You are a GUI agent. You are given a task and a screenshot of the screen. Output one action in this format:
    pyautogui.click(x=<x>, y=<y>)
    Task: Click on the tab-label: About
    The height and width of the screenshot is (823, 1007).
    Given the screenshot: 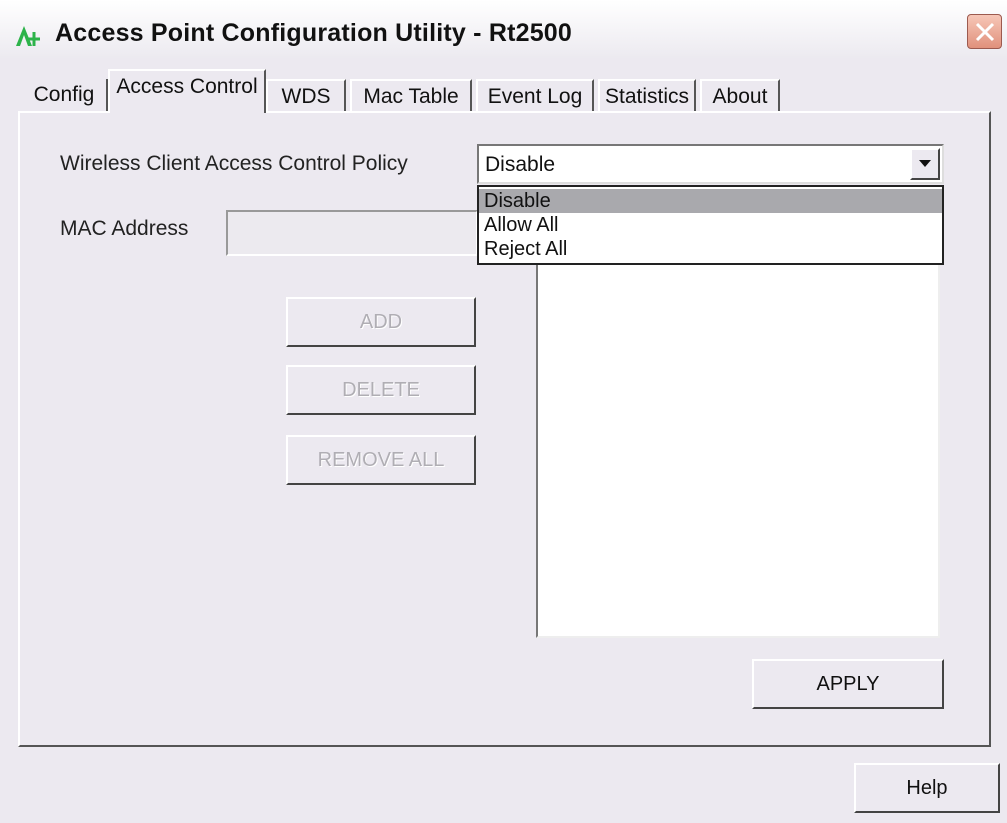 What is the action you would take?
    pyautogui.click(x=740, y=96)
    